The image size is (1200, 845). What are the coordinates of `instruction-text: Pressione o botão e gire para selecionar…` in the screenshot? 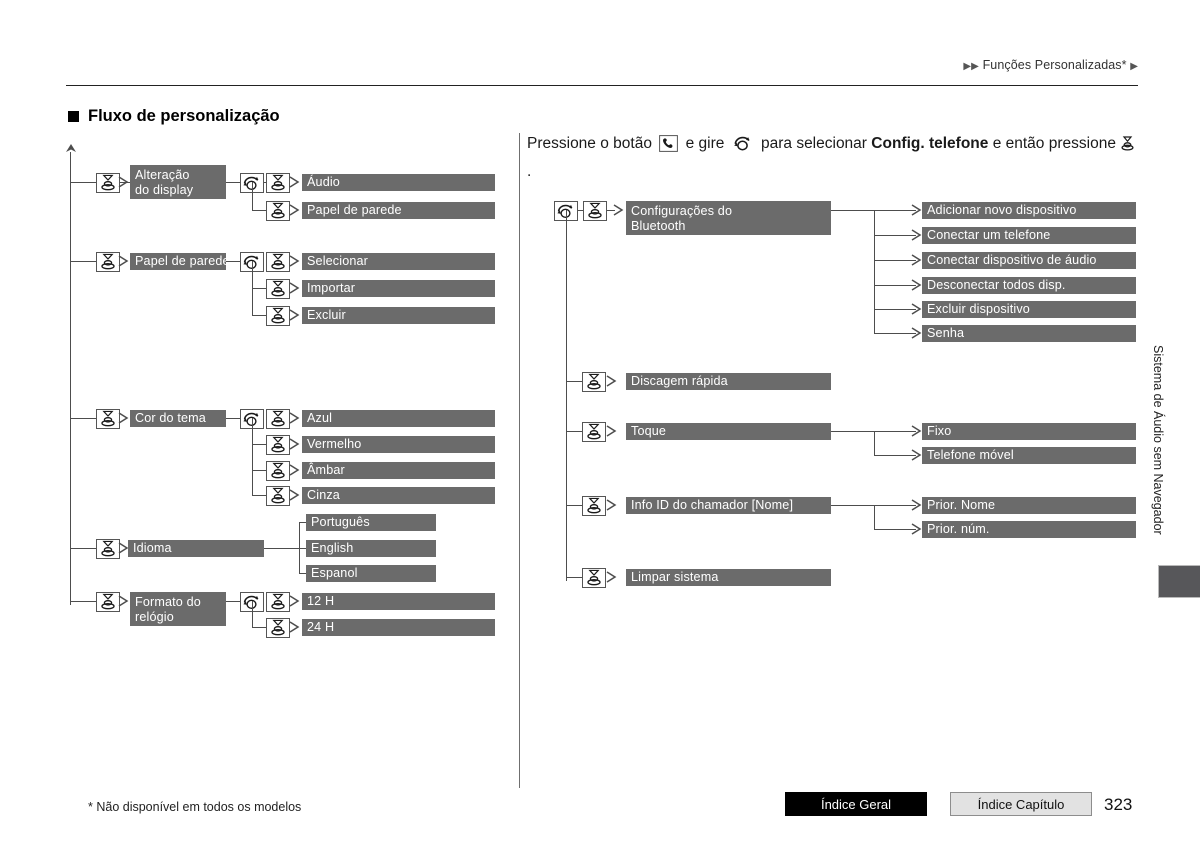 It's located at (834, 158).